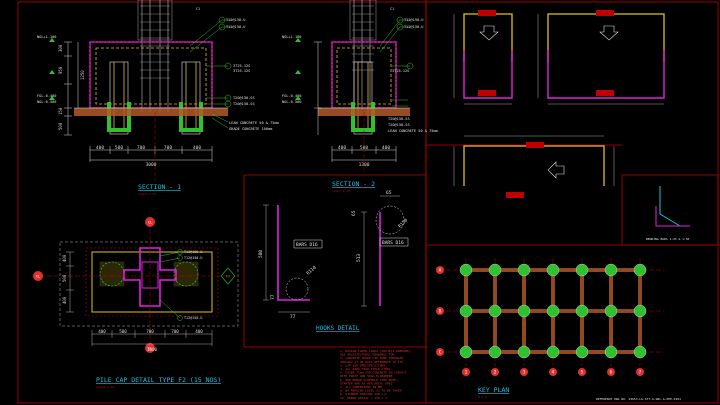  I want to click on bending-detail-label: BENDING BARS 1:25 & 1:50, so click(668, 239).